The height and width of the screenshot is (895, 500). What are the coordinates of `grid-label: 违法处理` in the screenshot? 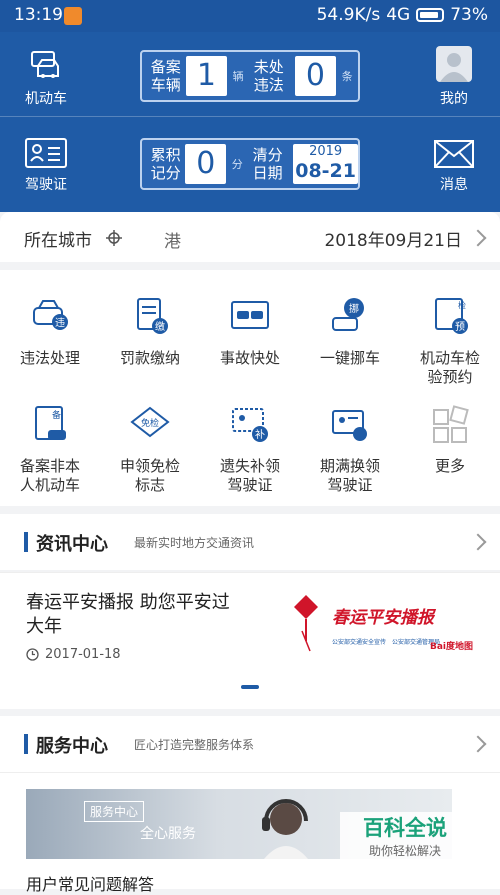 It's located at (49, 358).